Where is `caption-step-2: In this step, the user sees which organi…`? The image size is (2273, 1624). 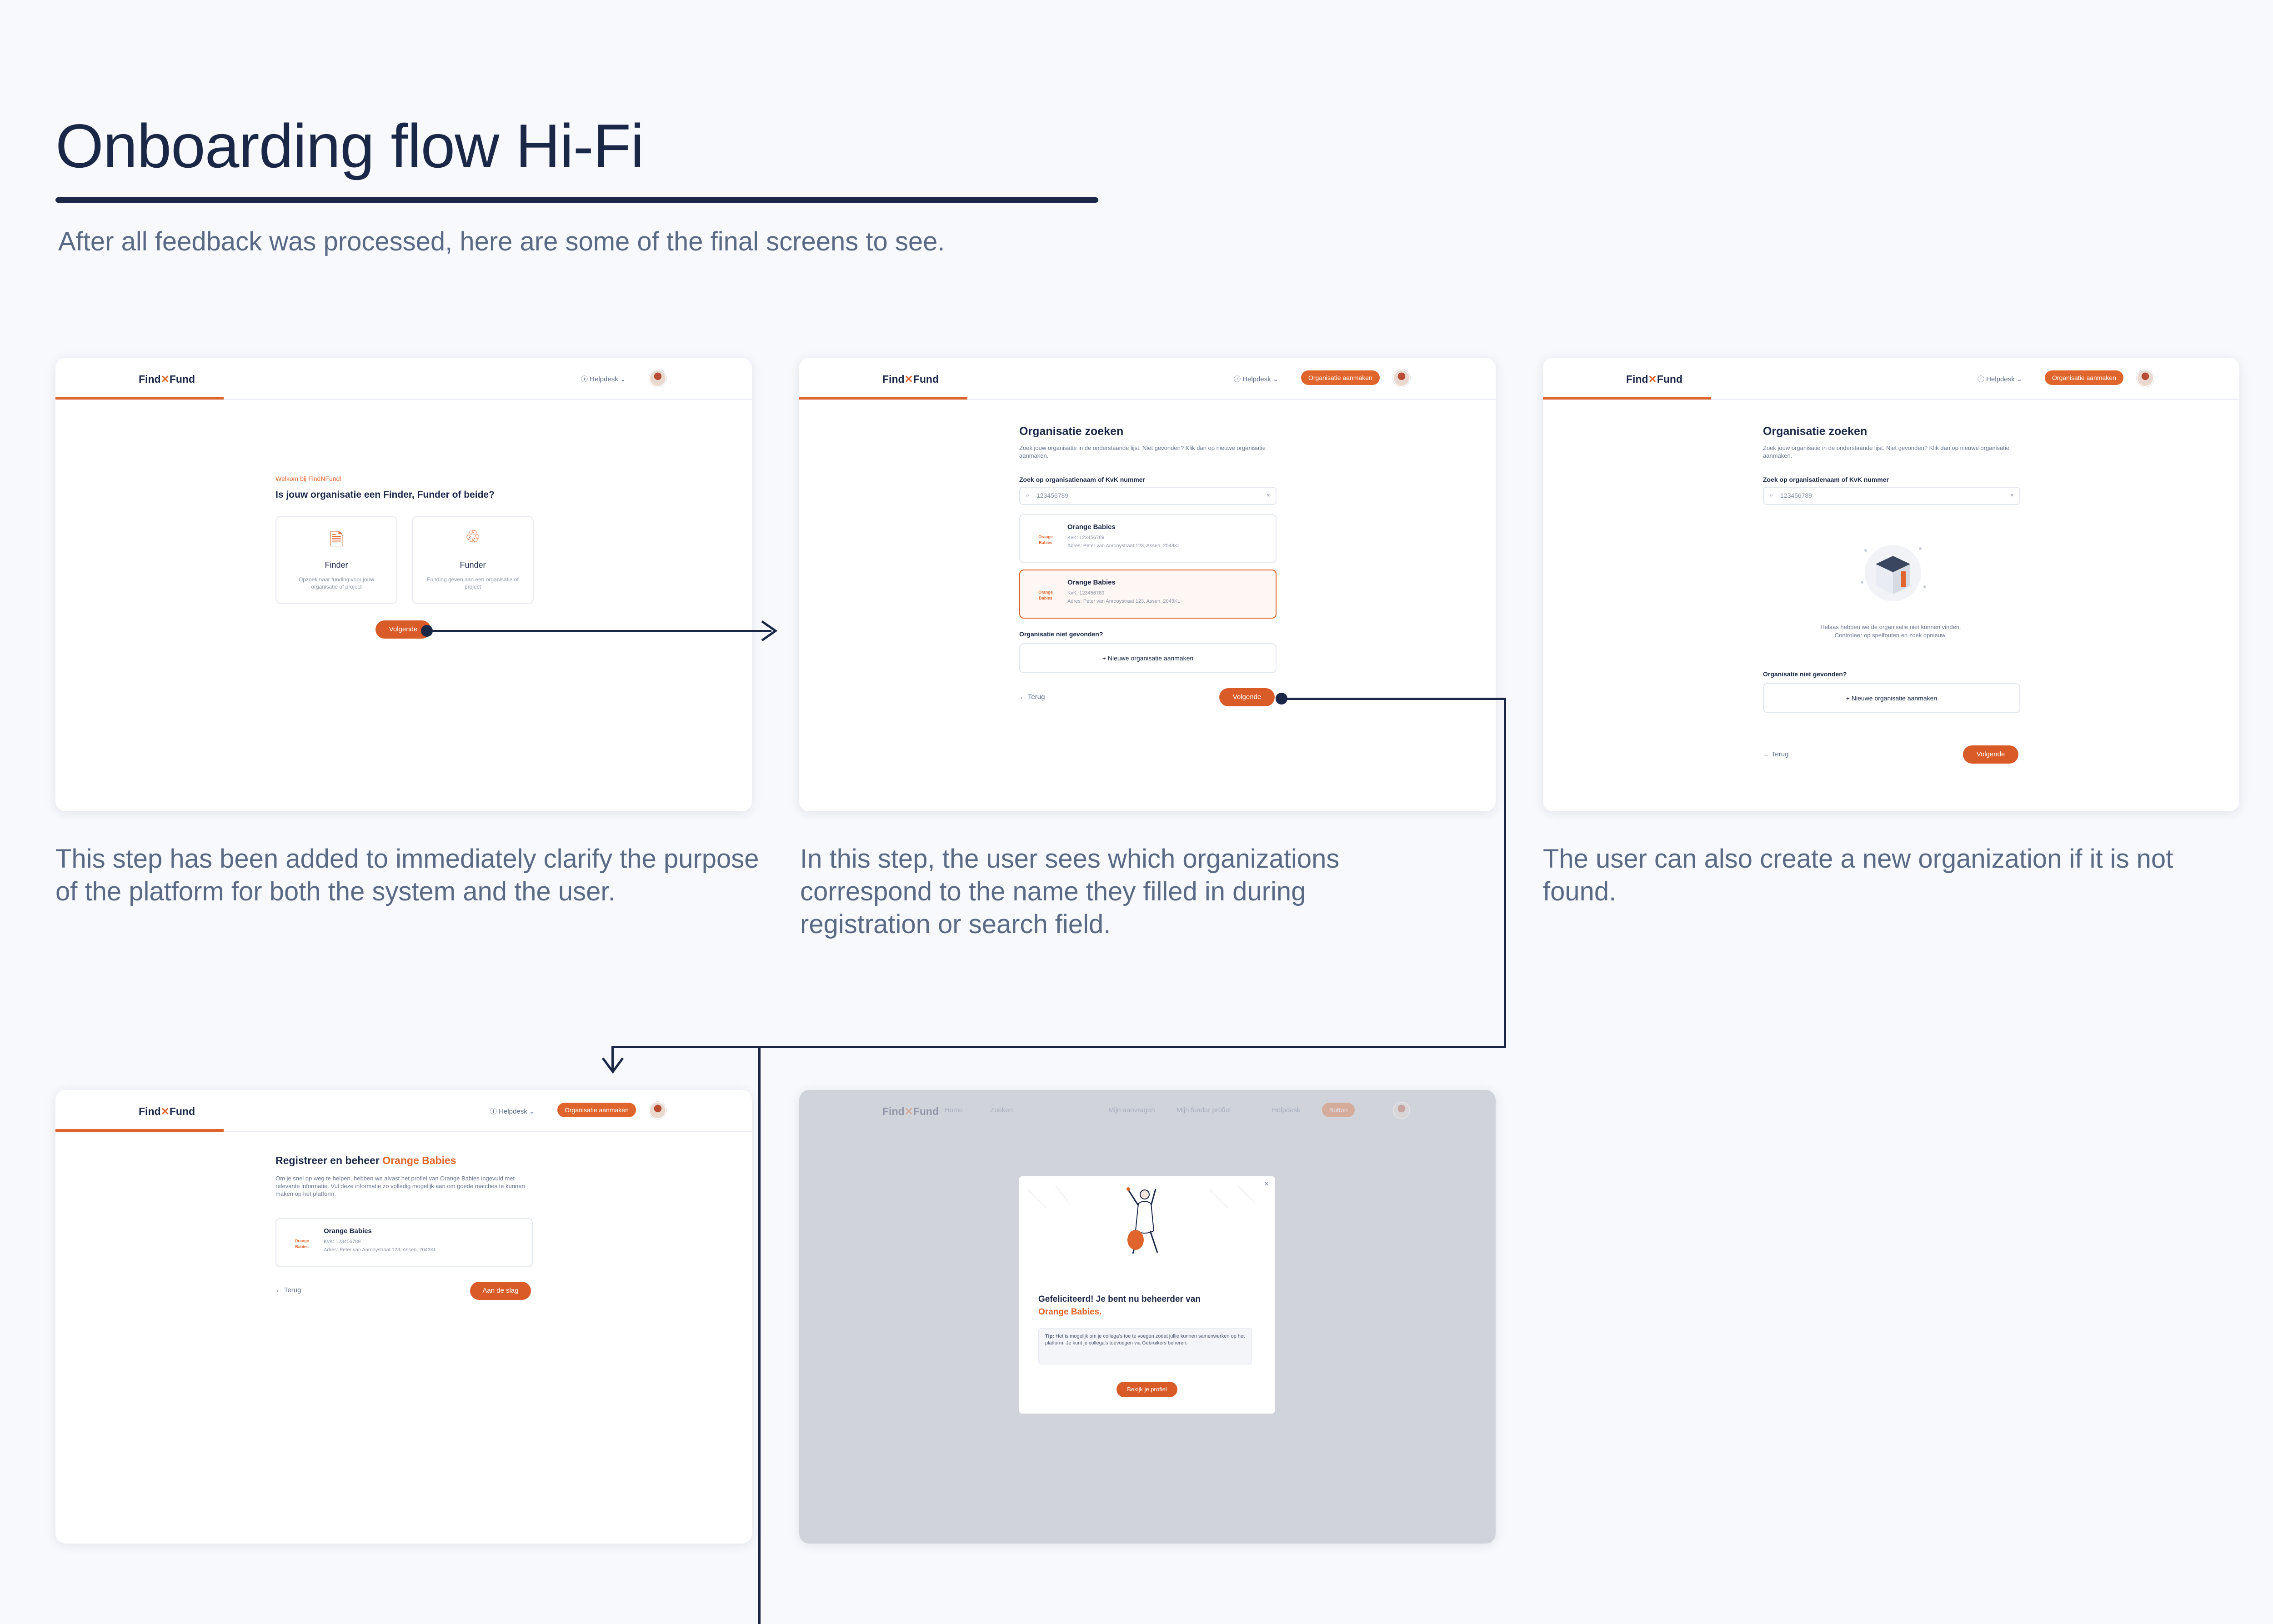 caption-step-2: In this step, the user sees which organi… is located at coordinates (1070, 891).